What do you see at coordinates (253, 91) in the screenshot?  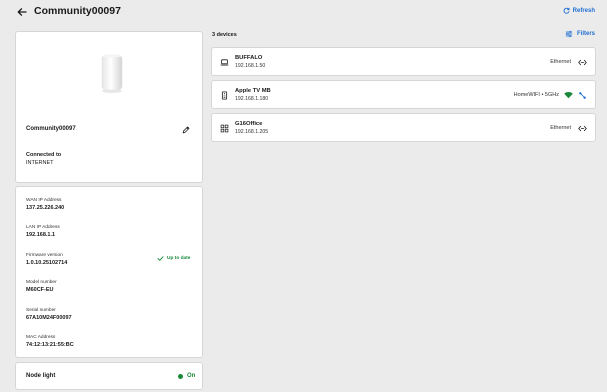 I see `device-name: Apple TV MB` at bounding box center [253, 91].